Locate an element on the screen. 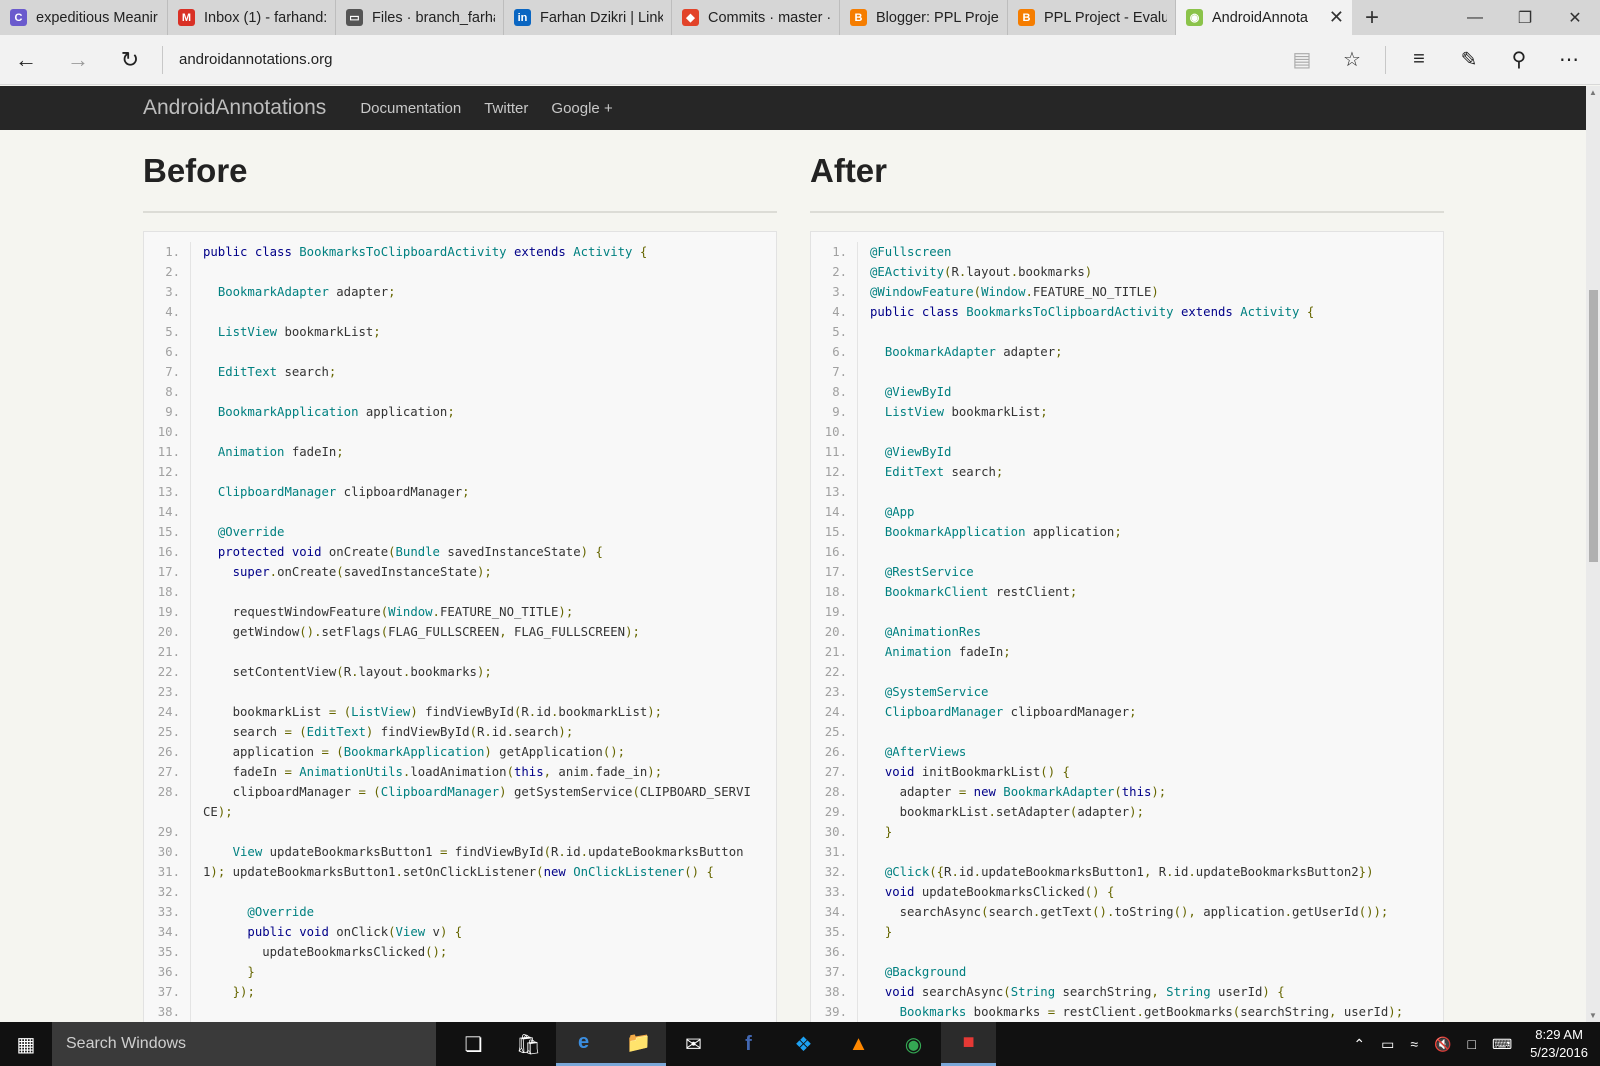 The height and width of the screenshot is (1066, 1600). code-line: 7. EditText search; is located at coordinates (460, 372).